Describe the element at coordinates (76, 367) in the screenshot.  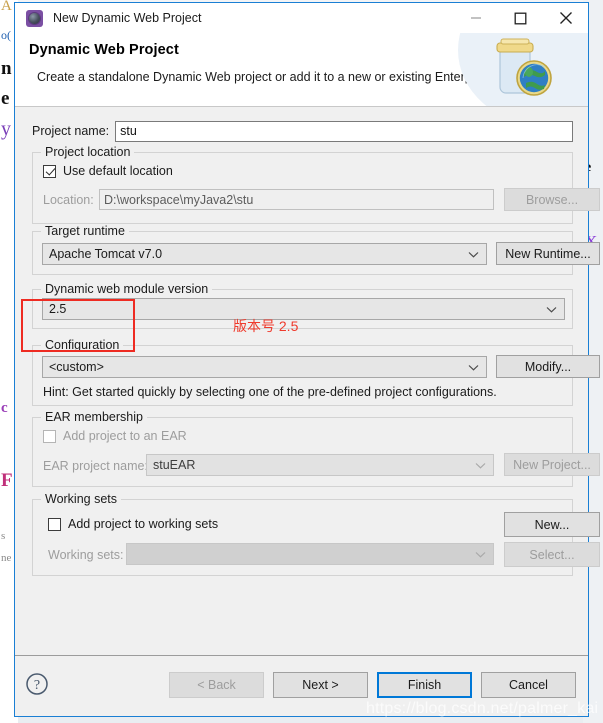
I see `configuration-value: <custom>` at that location.